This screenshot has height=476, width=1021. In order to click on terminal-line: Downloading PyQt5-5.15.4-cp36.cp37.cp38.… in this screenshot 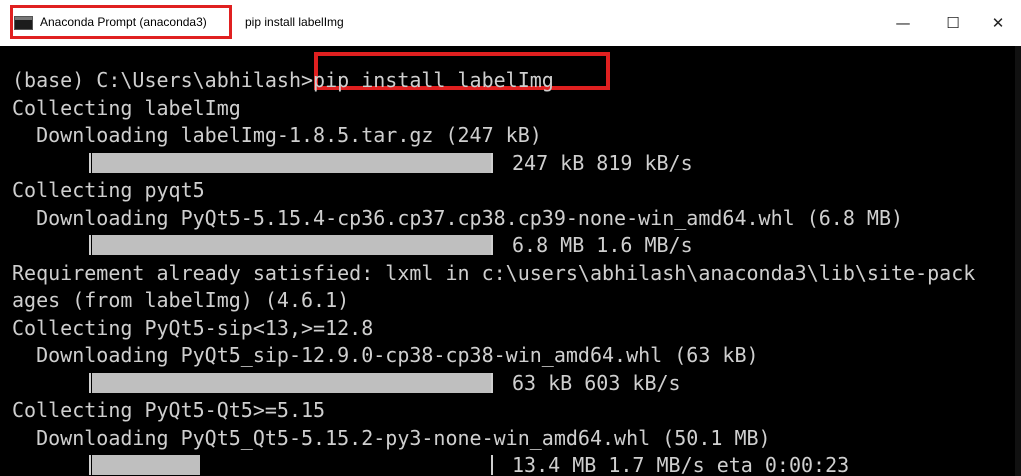, I will do `click(458, 217)`.